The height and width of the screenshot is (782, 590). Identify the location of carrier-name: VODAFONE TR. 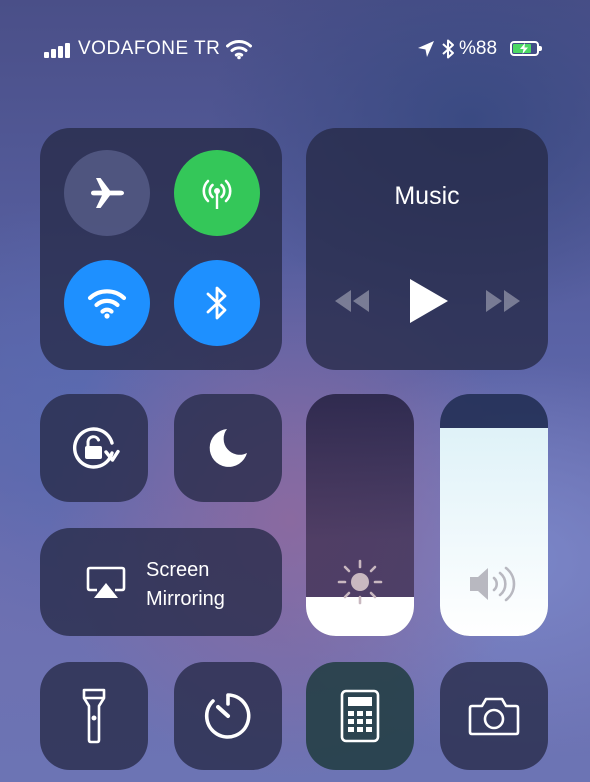
(149, 48).